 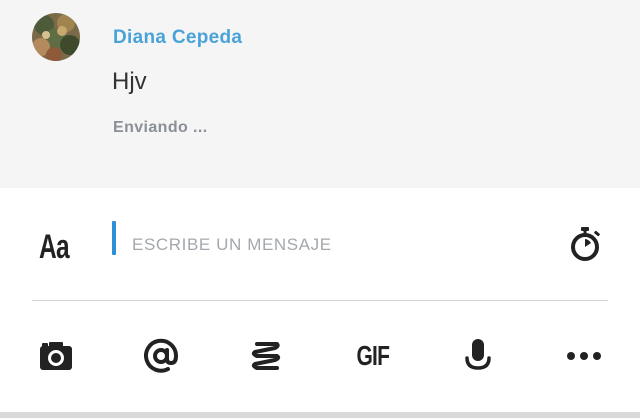 What do you see at coordinates (114, 238) in the screenshot?
I see `text-caret` at bounding box center [114, 238].